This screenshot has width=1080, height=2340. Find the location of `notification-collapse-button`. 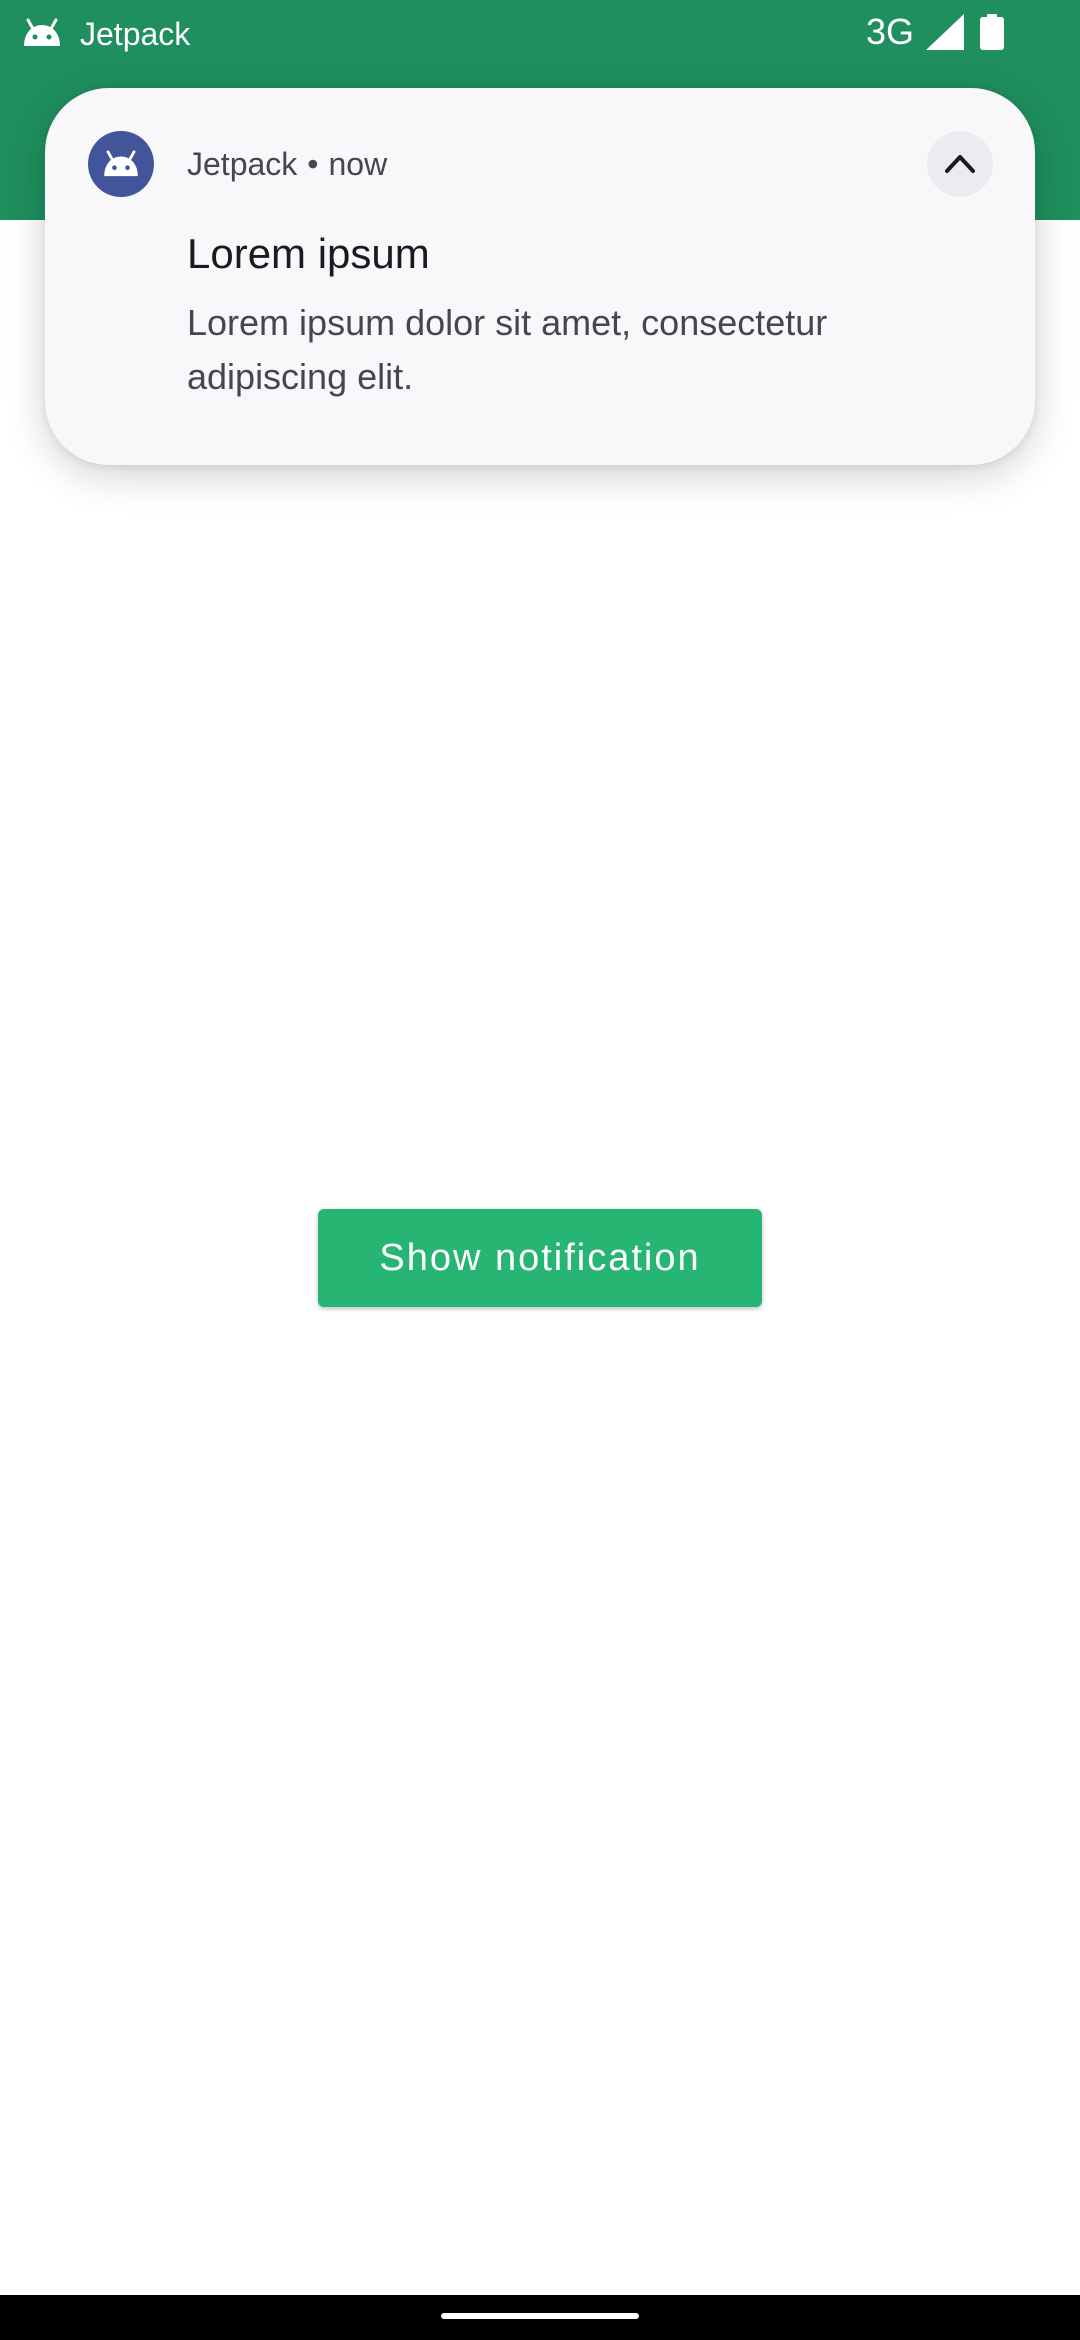

notification-collapse-button is located at coordinates (960, 164).